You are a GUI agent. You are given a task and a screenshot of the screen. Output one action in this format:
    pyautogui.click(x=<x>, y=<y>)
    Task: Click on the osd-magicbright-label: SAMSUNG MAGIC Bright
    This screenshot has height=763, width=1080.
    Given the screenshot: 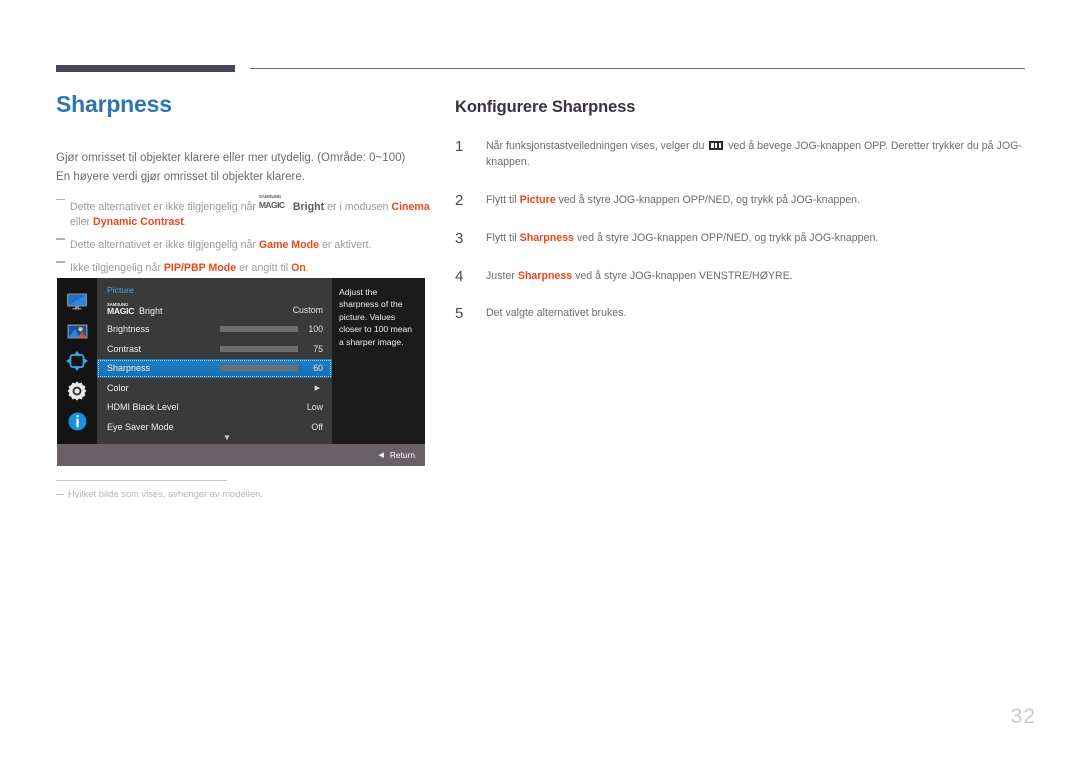 What is the action you would take?
    pyautogui.click(x=152, y=309)
    